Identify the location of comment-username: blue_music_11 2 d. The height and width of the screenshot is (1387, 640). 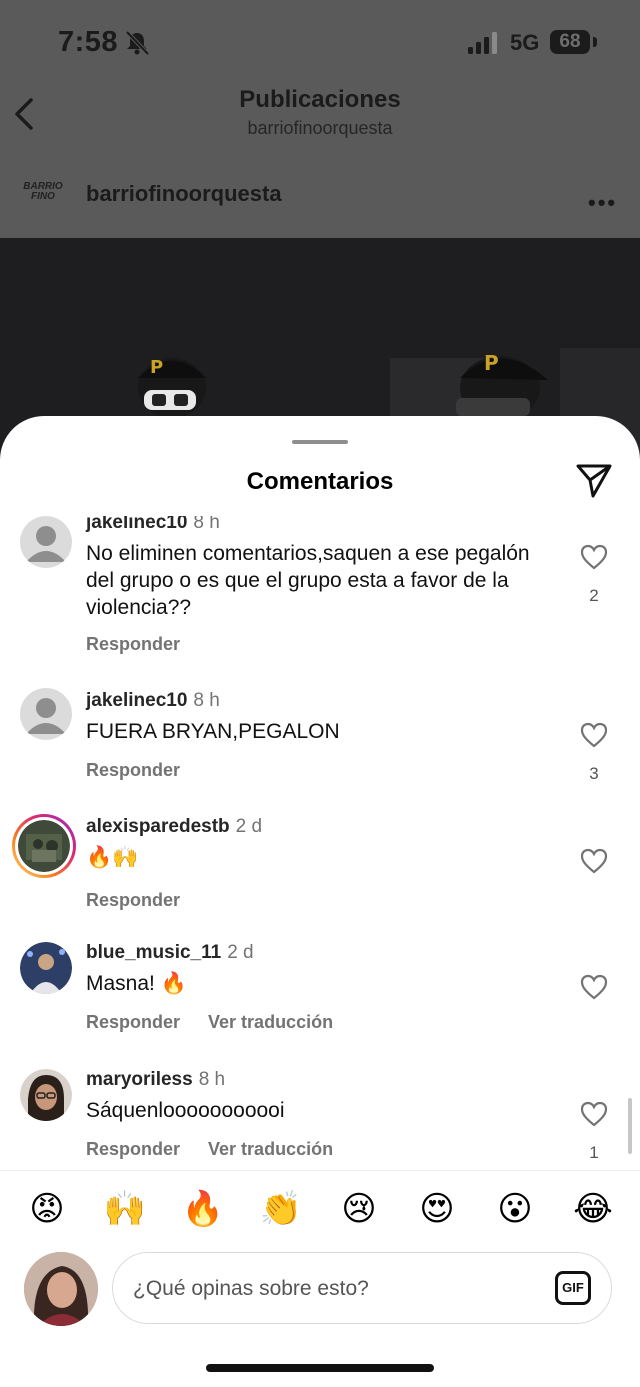
(170, 953).